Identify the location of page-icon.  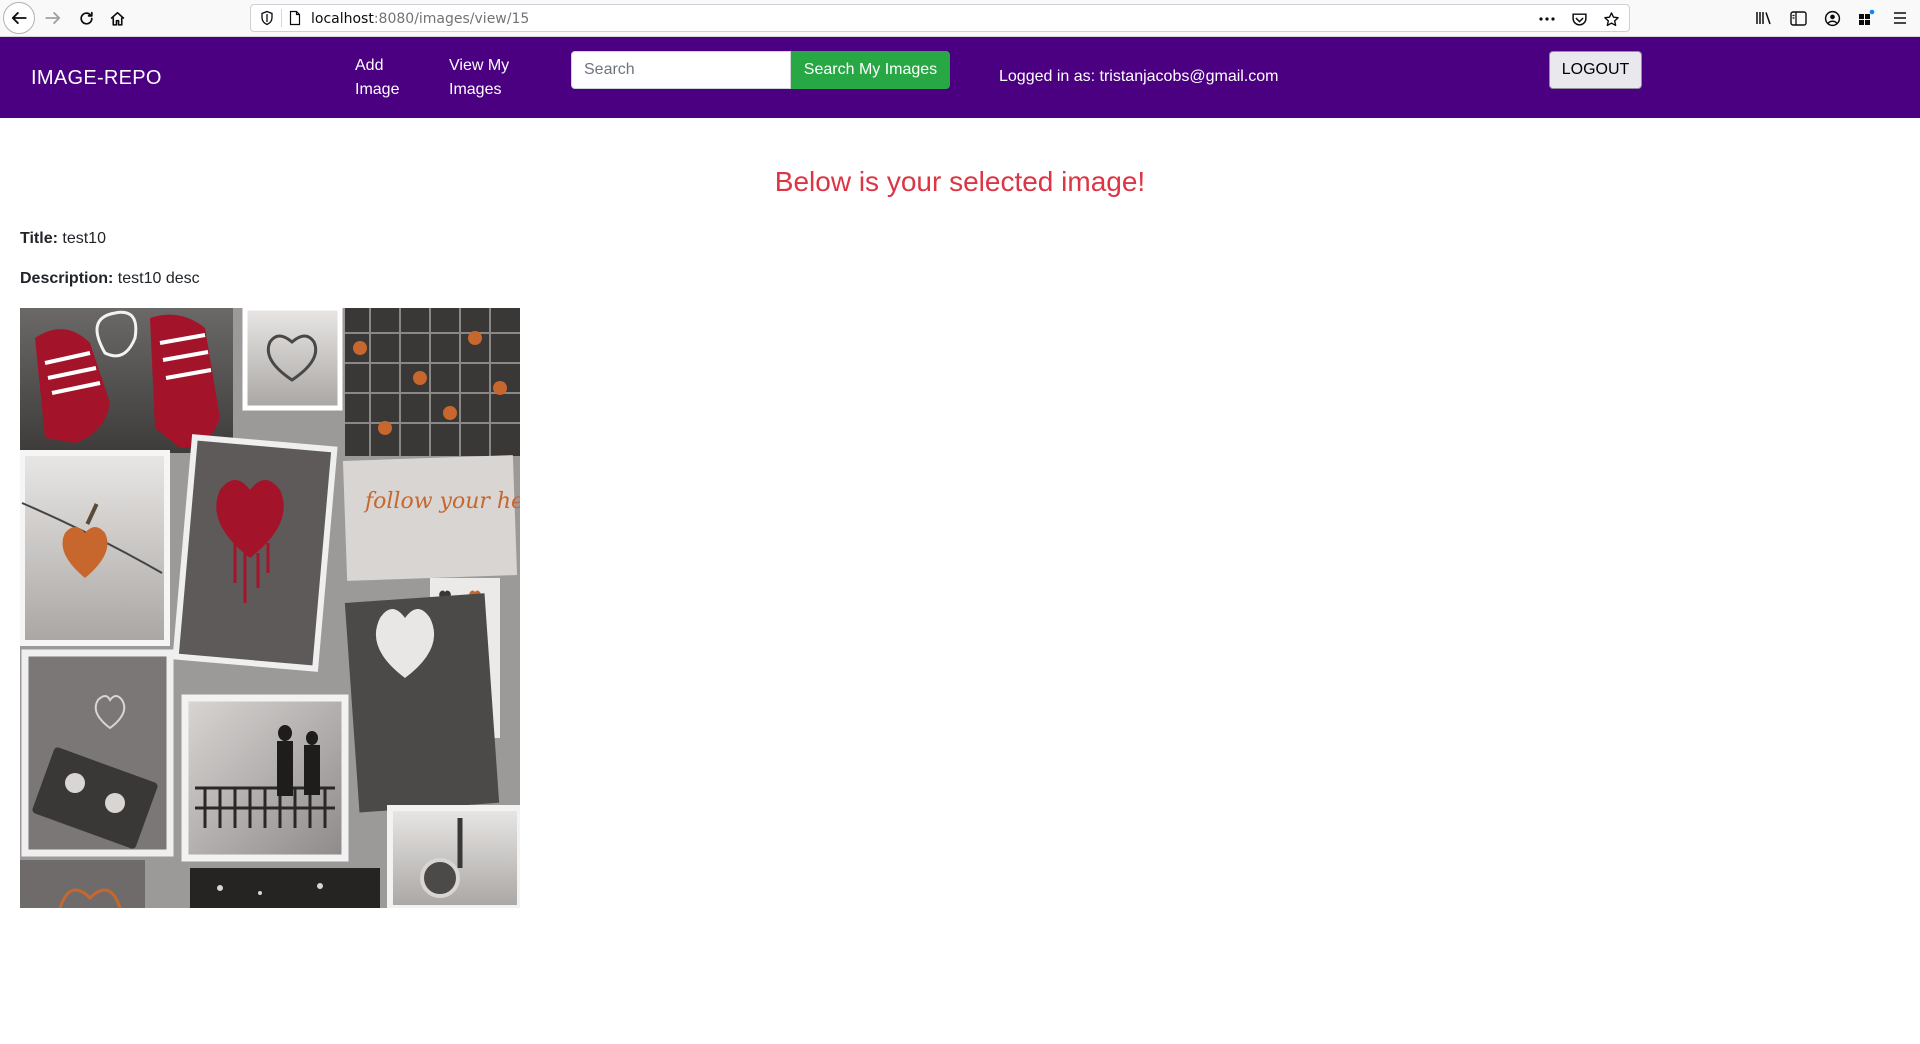
(295, 20).